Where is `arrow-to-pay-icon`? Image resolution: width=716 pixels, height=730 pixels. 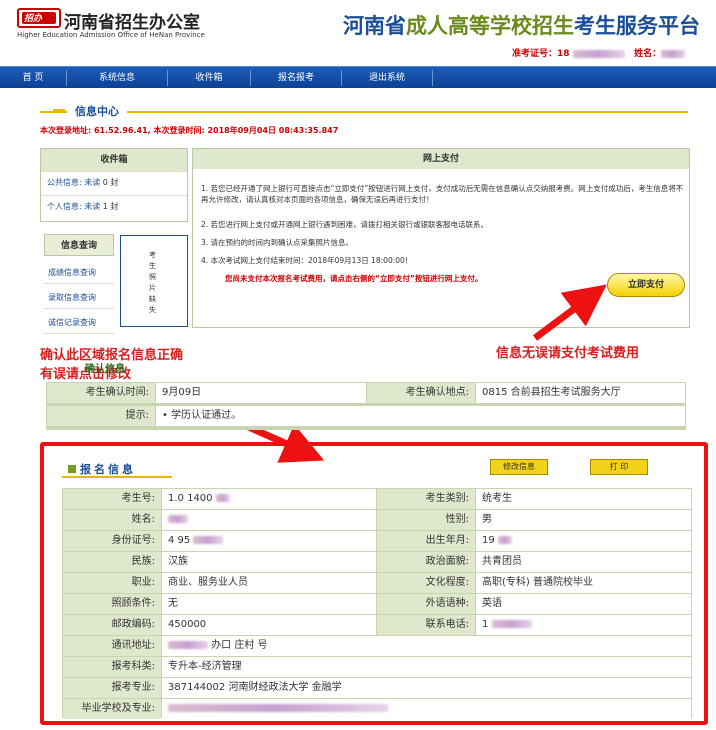
arrow-to-pay-icon is located at coordinates (569, 312).